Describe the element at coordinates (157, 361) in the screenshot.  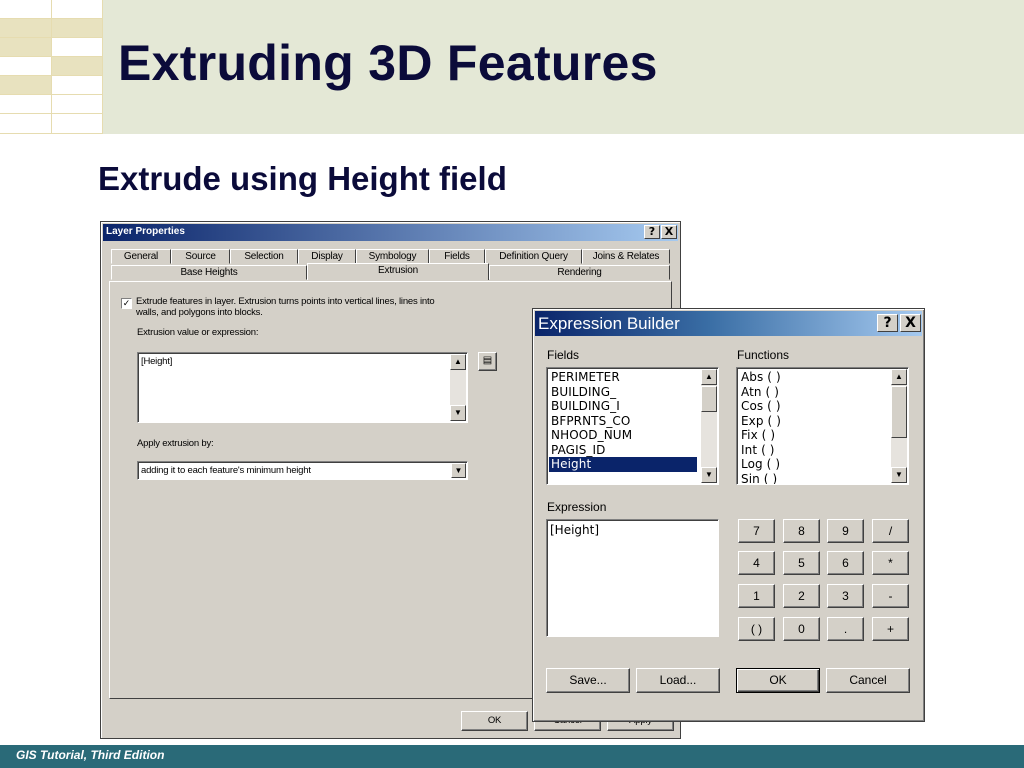
I see `extrusion-expression-text: [Height]` at that location.